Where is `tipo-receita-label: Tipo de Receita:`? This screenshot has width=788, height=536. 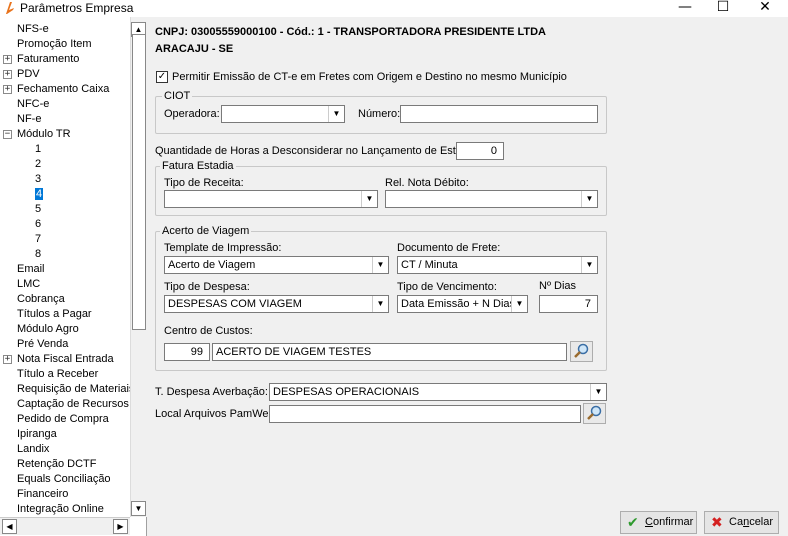
tipo-receita-label: Tipo de Receita: is located at coordinates (204, 183).